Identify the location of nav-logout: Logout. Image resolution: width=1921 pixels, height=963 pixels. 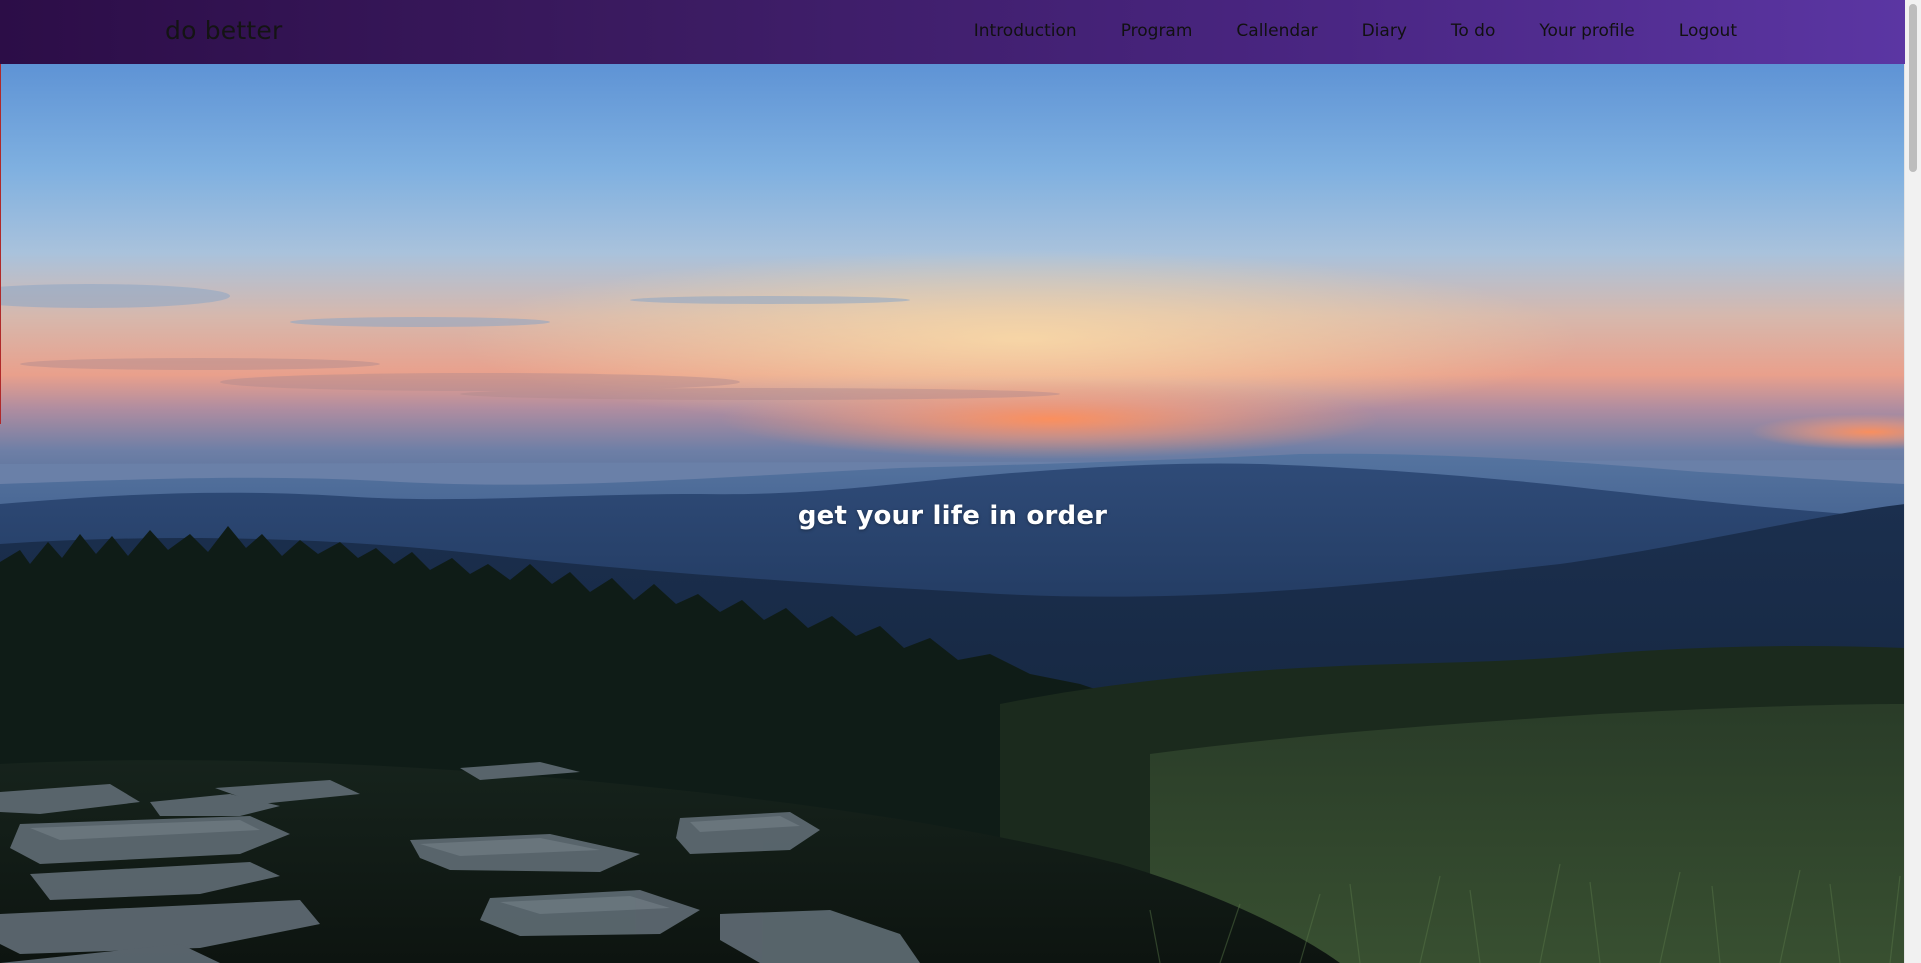
(1708, 31).